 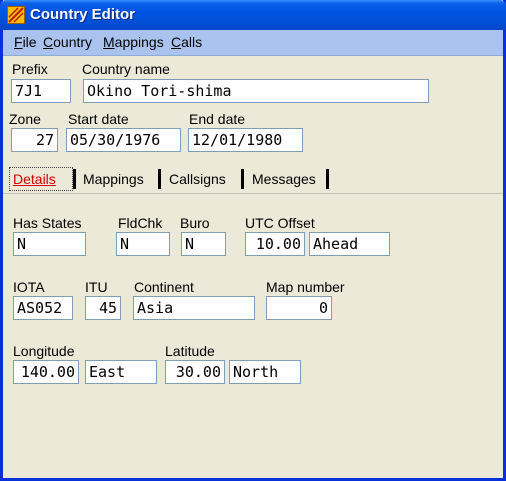 What do you see at coordinates (98, 119) in the screenshot?
I see `start-date-label: Start date` at bounding box center [98, 119].